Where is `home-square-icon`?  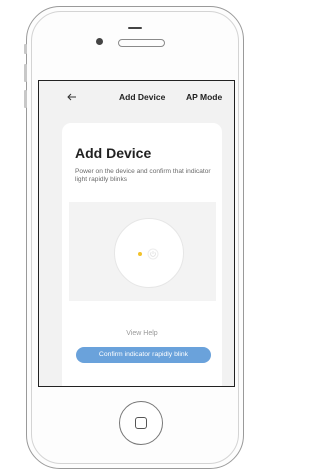 home-square-icon is located at coordinates (141, 423).